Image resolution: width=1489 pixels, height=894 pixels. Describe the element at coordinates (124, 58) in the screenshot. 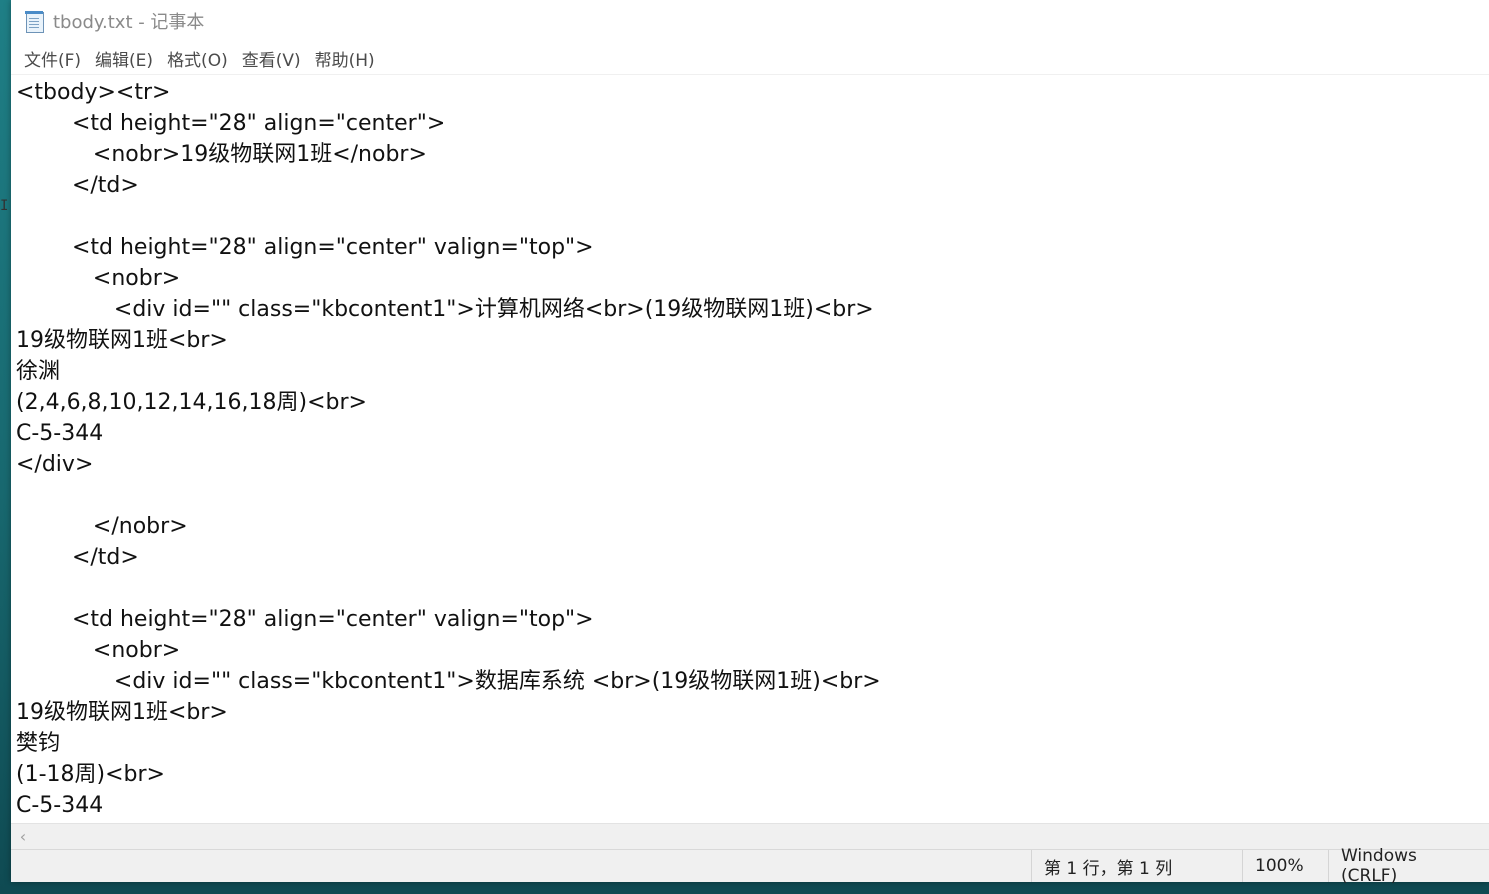

I see `menu-edit: 编辑(E)` at that location.